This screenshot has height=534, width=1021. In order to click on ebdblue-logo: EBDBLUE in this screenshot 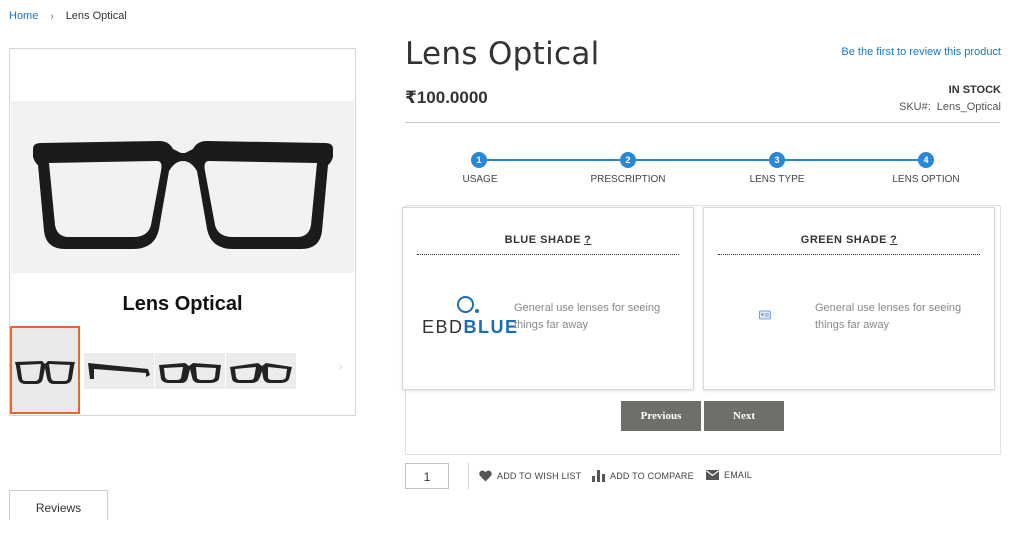, I will do `click(469, 317)`.